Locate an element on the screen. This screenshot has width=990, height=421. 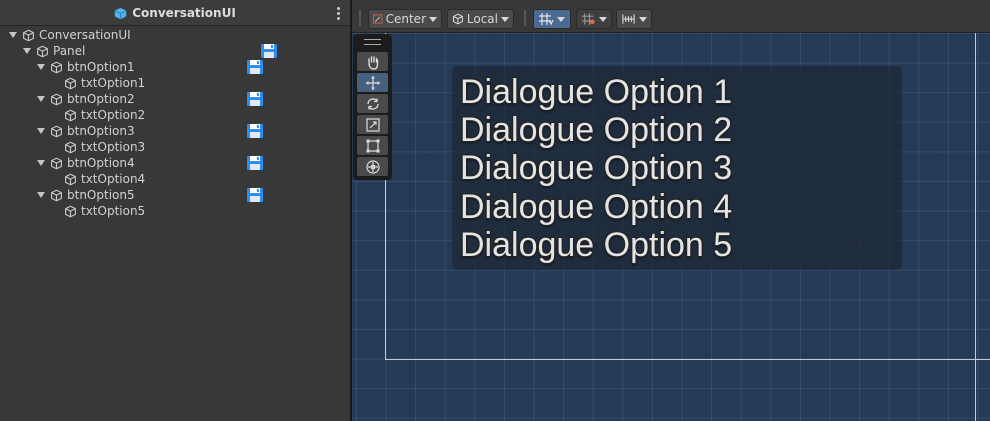
hierarchy-item-txtoption2: txtOption2 is located at coordinates (175, 115).